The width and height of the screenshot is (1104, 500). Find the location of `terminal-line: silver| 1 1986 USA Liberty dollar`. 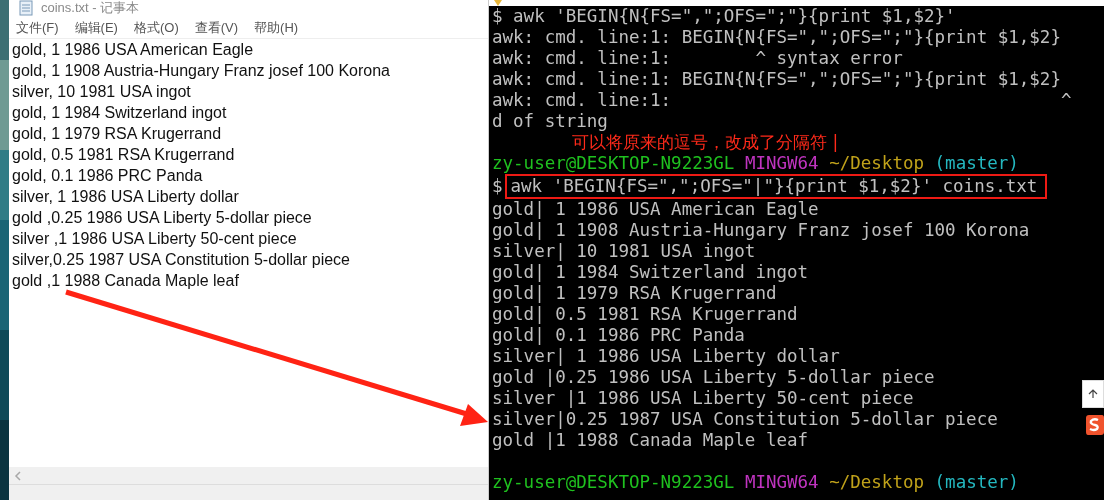

terminal-line: silver| 1 1986 USA Liberty dollar is located at coordinates (666, 356).